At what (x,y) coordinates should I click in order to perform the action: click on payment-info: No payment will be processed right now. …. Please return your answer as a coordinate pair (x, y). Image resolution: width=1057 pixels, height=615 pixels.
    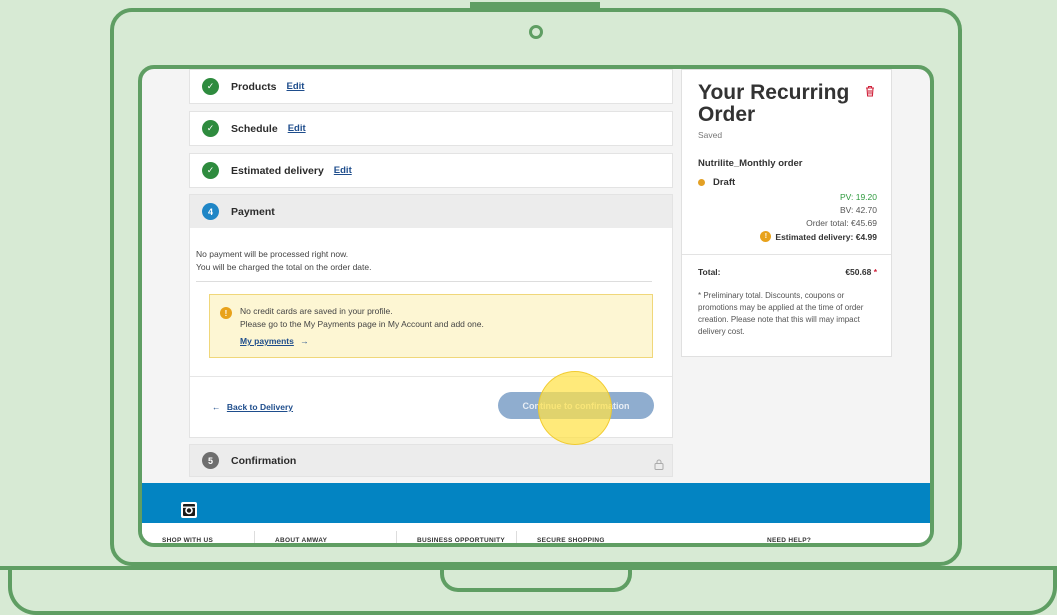
    Looking at the image, I should click on (283, 261).